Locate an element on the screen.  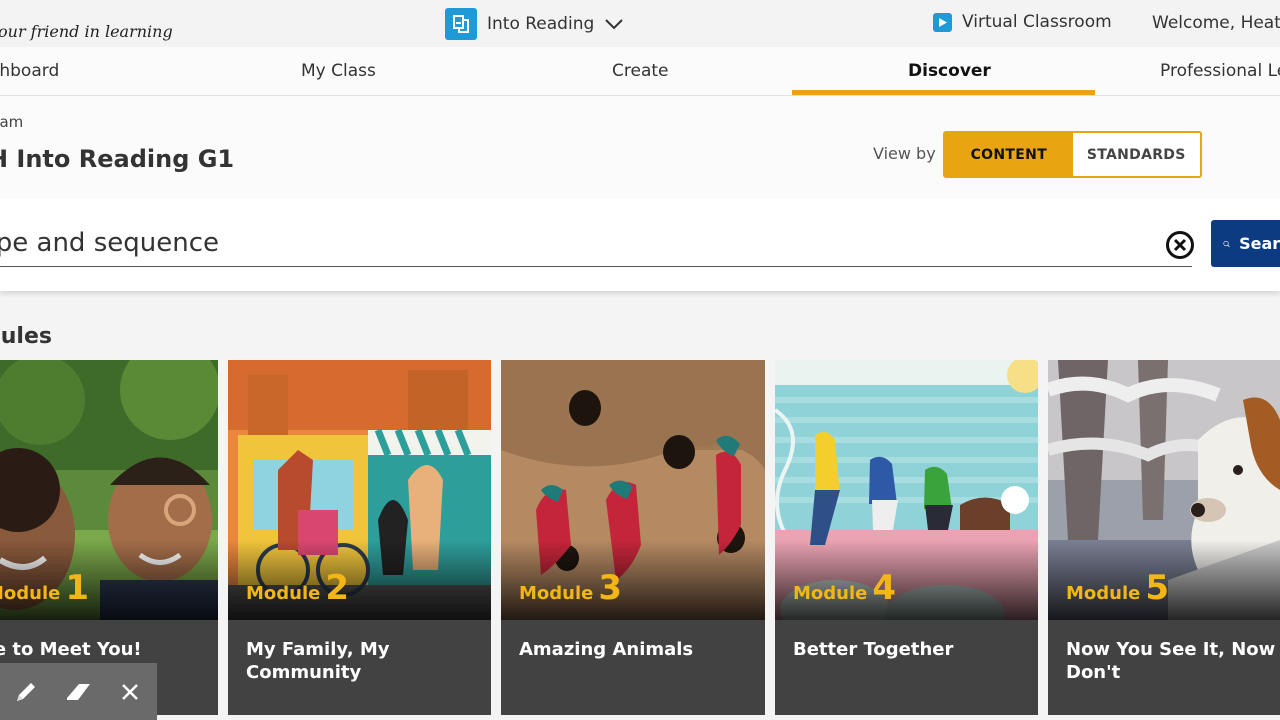
module-card-5: Module5 Now You See It, Now You Don't is located at coordinates (1164, 537).